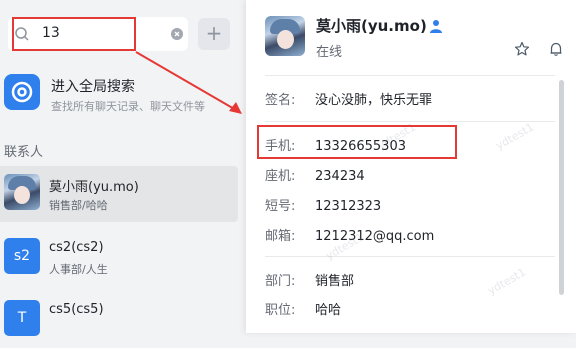 This screenshot has width=576, height=348. Describe the element at coordinates (303, 308) in the screenshot. I see `profile-row-position: 职位: 哈哈` at that location.